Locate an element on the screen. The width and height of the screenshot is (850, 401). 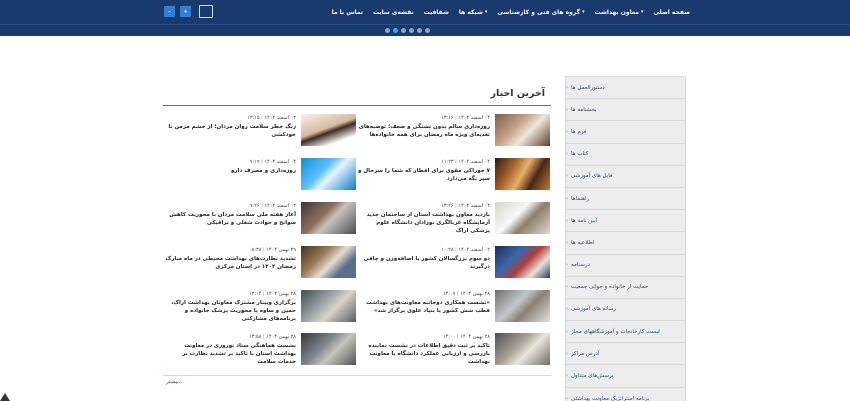
nav-transparency: شفافیت is located at coordinates (436, 12).